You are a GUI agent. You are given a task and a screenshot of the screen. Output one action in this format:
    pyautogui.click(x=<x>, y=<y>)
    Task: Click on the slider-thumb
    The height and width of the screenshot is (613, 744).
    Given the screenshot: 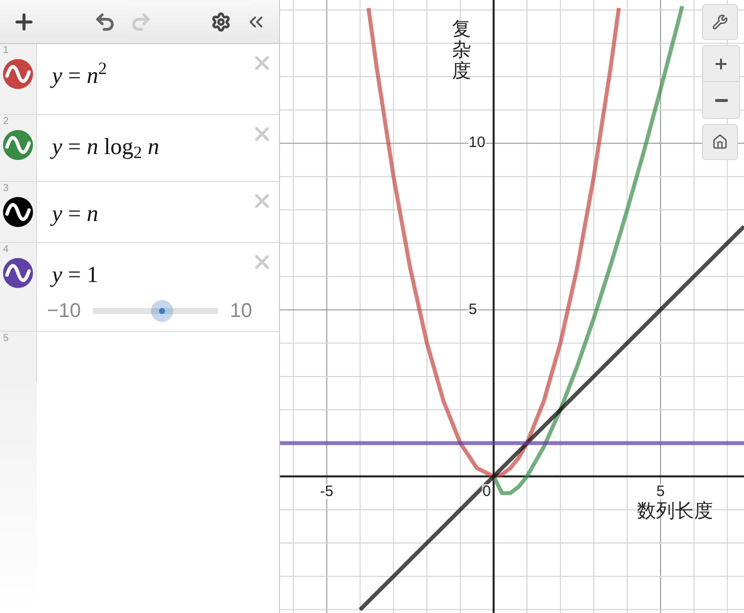 What is the action you would take?
    pyautogui.click(x=161, y=311)
    